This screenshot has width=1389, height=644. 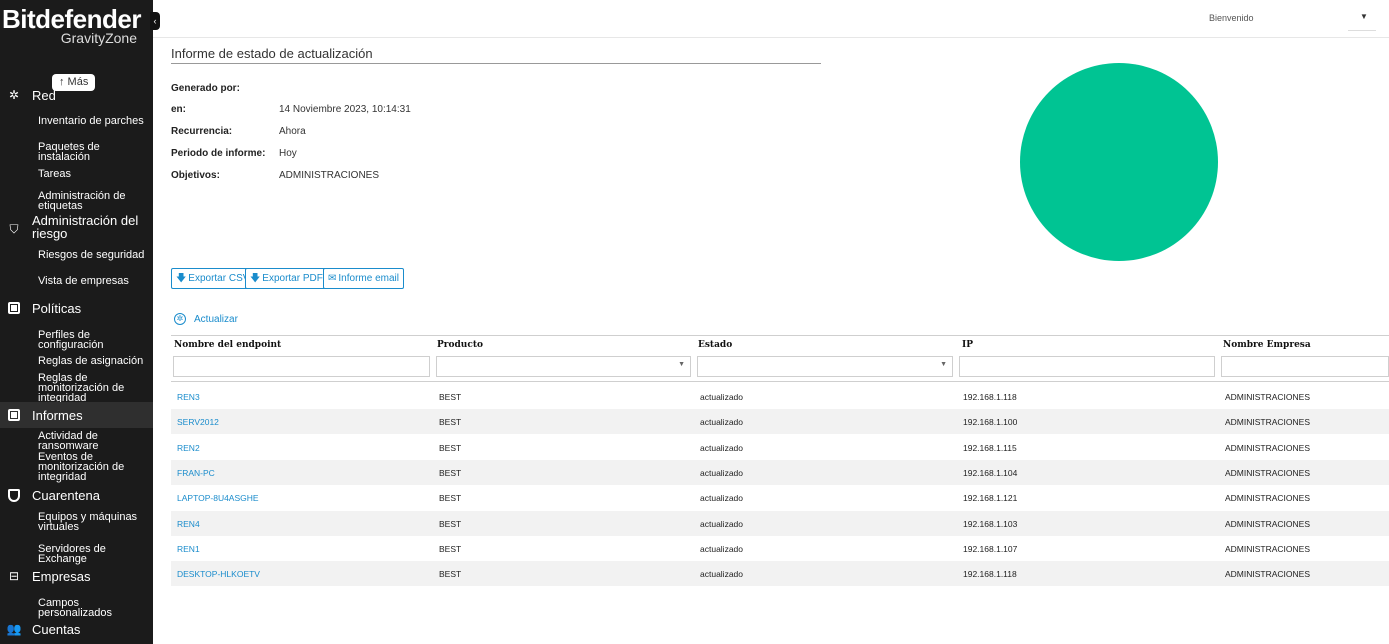 I want to click on nav-item-equipos: Equipos y máquinas virtuales, so click(x=95, y=522).